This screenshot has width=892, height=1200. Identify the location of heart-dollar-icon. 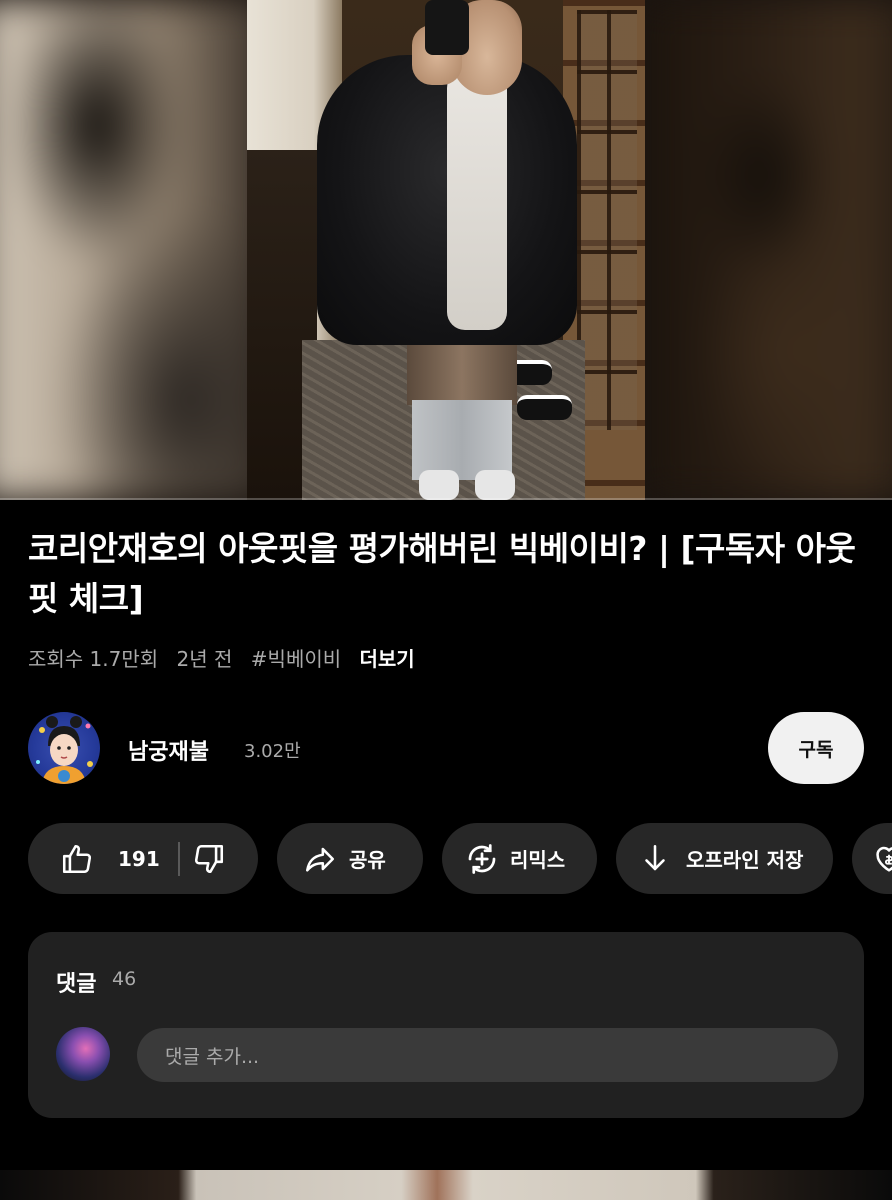
(882, 859).